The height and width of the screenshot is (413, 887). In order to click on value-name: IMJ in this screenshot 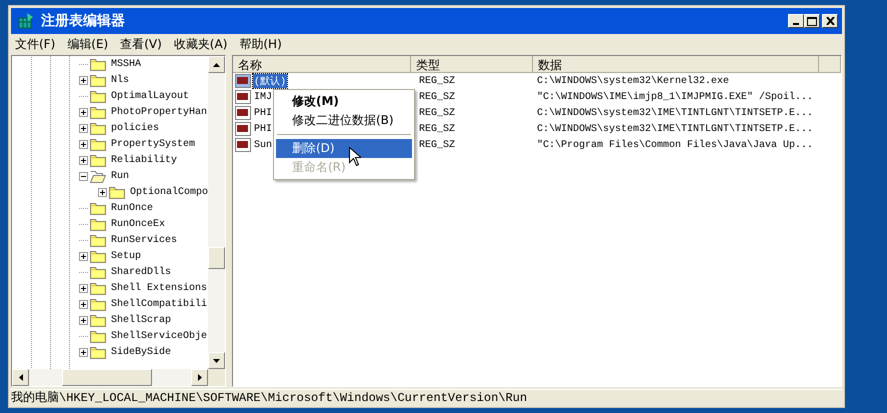, I will do `click(263, 97)`.